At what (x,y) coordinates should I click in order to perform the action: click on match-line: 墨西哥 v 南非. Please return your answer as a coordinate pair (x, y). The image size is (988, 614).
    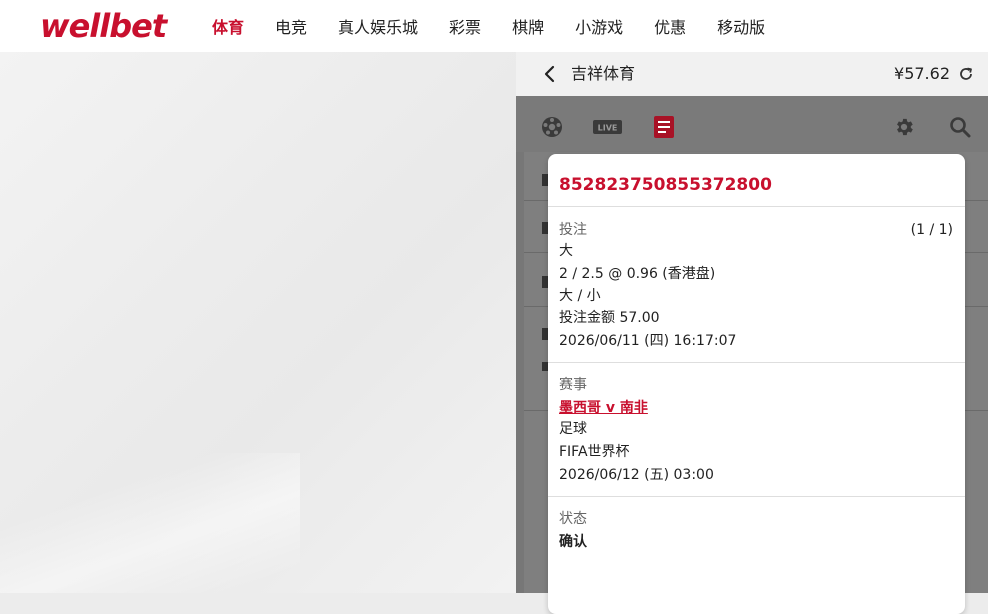
    Looking at the image, I should click on (603, 408).